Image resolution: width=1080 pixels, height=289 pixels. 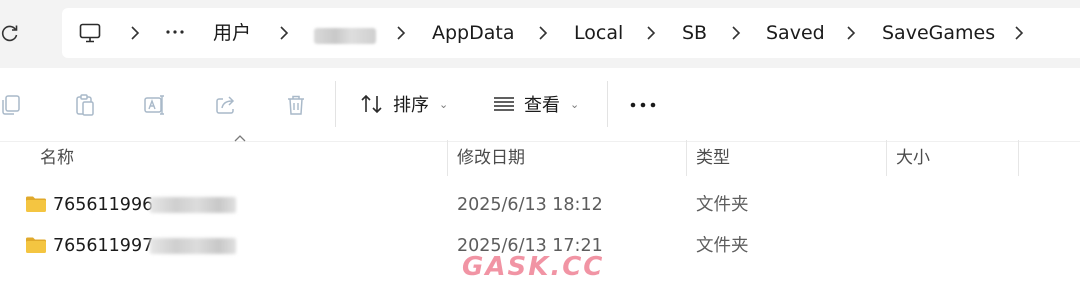 I want to click on breadcrumb-savegames: SaveGames, so click(x=938, y=33).